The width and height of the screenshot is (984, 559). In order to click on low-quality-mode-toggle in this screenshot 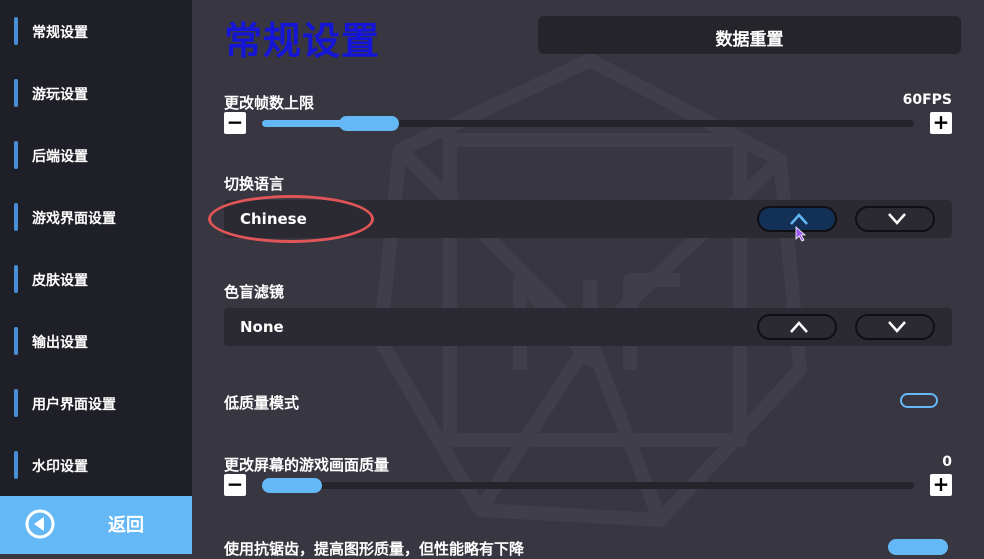, I will do `click(919, 400)`.